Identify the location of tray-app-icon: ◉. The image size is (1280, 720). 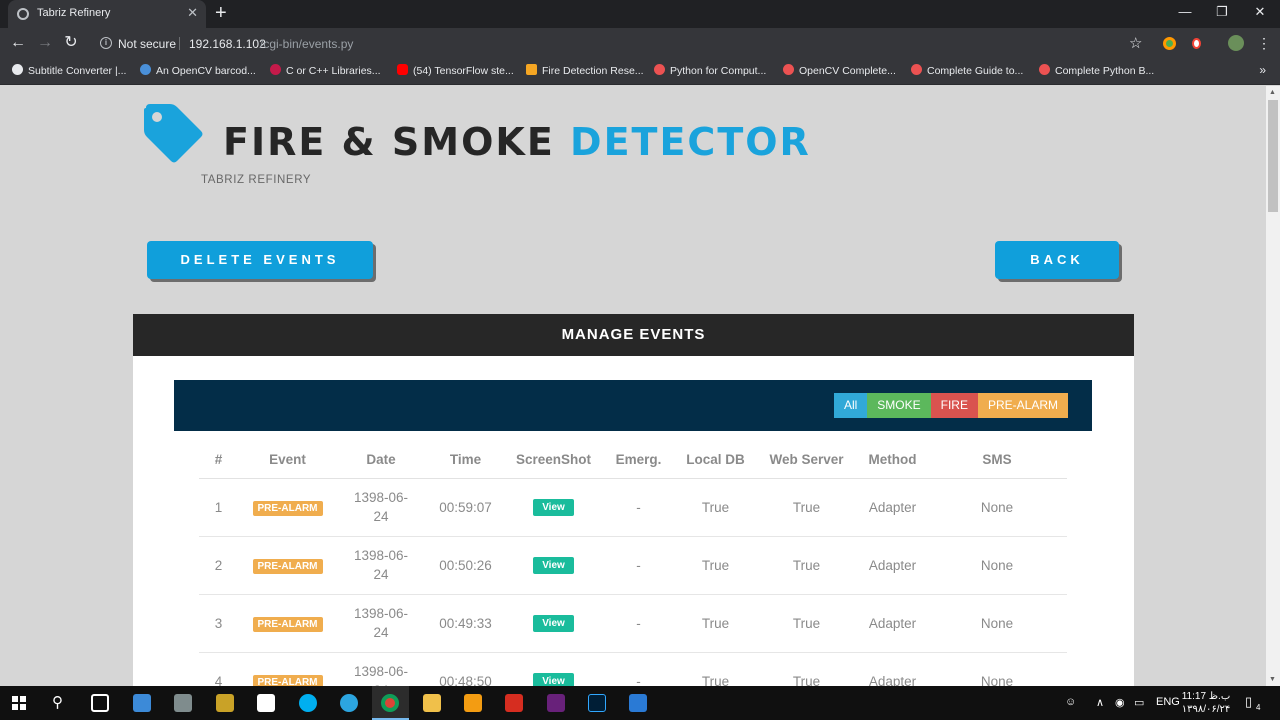
(1120, 702).